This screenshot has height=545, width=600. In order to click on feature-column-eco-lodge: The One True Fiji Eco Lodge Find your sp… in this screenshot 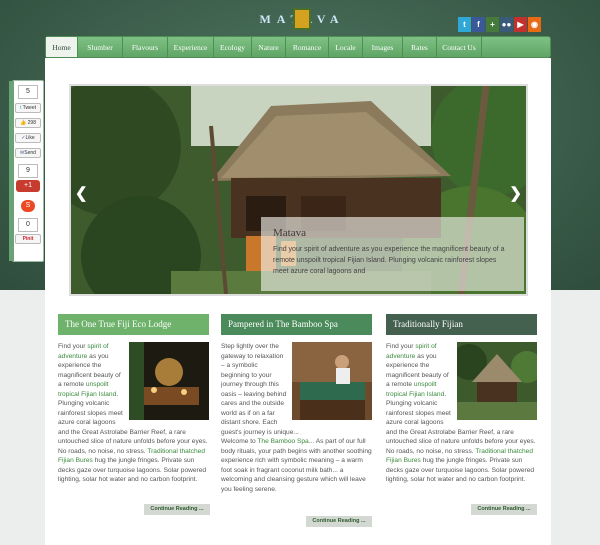, I will do `click(134, 414)`.